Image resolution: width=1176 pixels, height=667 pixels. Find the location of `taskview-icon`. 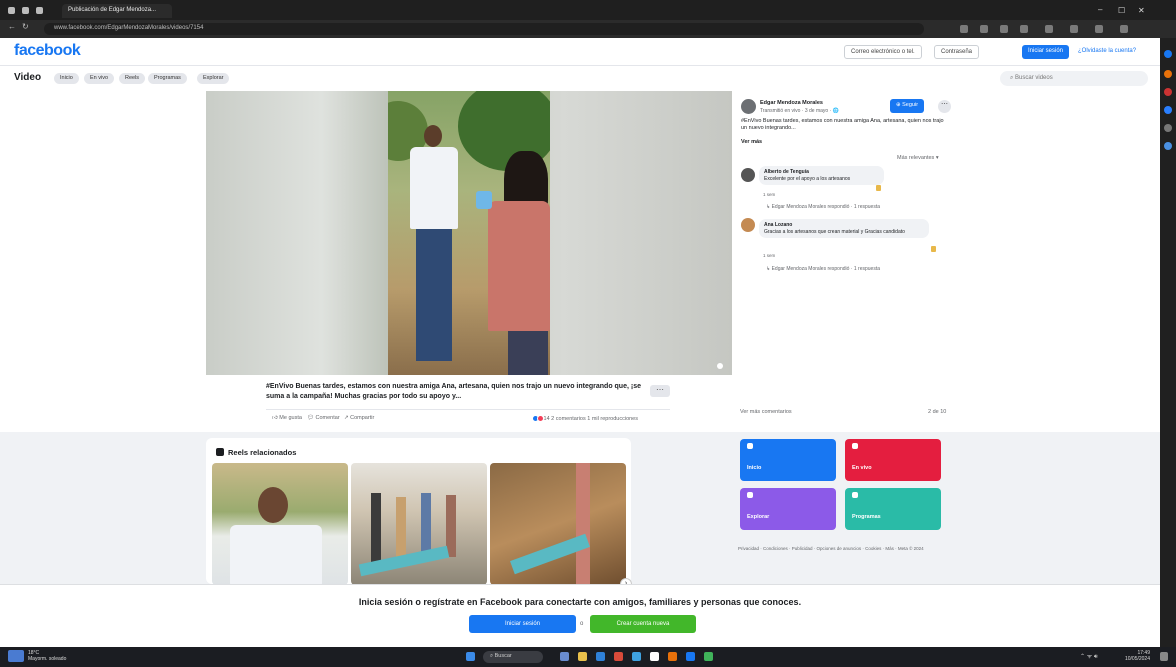

taskview-icon is located at coordinates (564, 656).